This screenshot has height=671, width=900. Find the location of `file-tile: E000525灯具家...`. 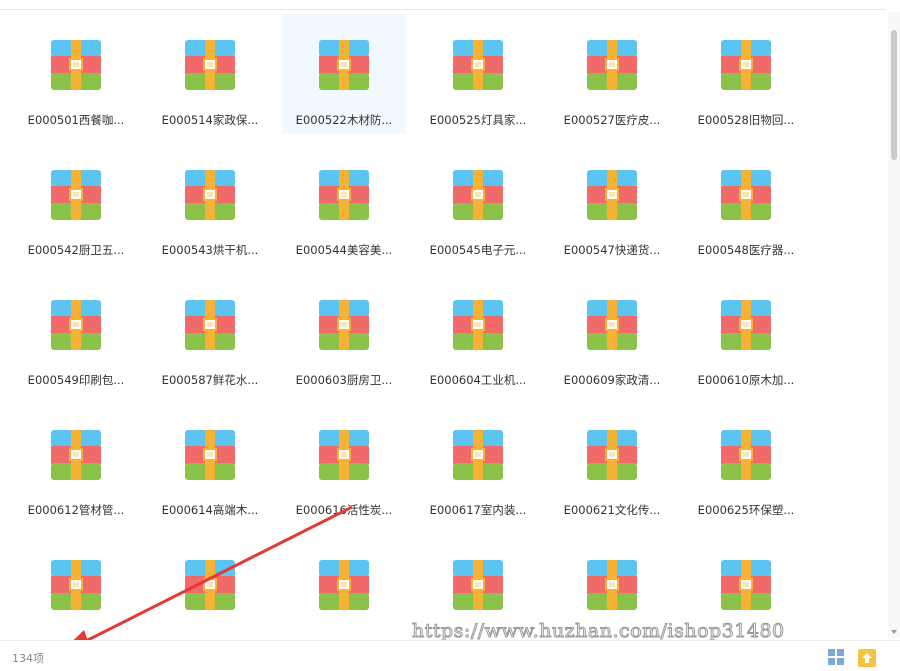

file-tile: E000525灯具家... is located at coordinates (478, 74).